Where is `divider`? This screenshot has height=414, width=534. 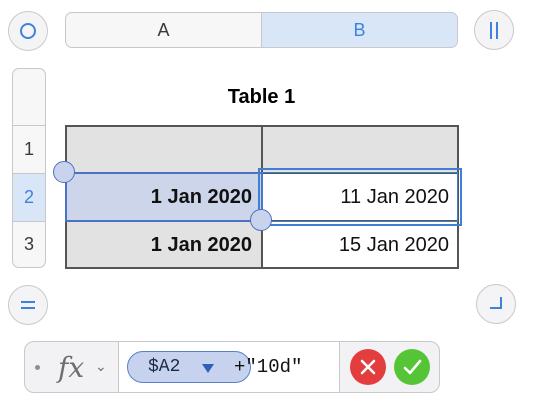
divider is located at coordinates (339, 367).